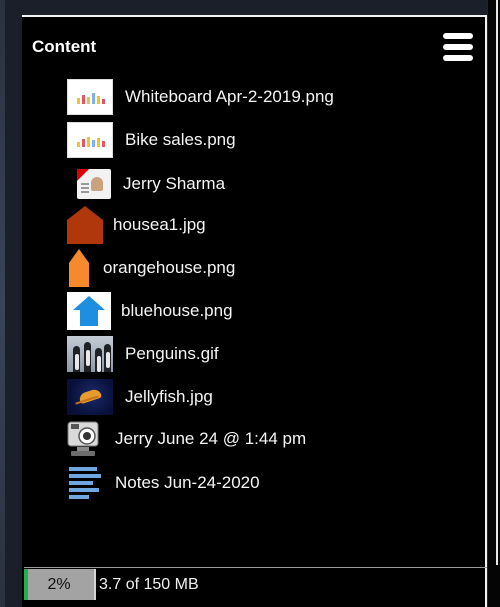  Describe the element at coordinates (255, 583) in the screenshot. I see `storage-meter: 2% 3.7 of 150 MB` at that location.